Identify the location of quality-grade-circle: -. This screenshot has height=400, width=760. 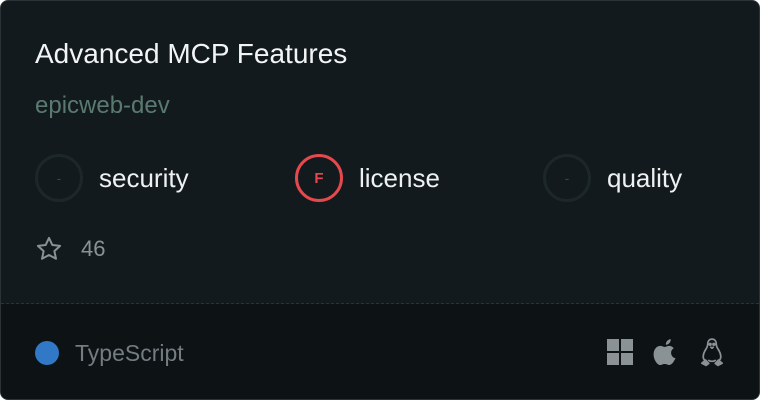
(567, 178).